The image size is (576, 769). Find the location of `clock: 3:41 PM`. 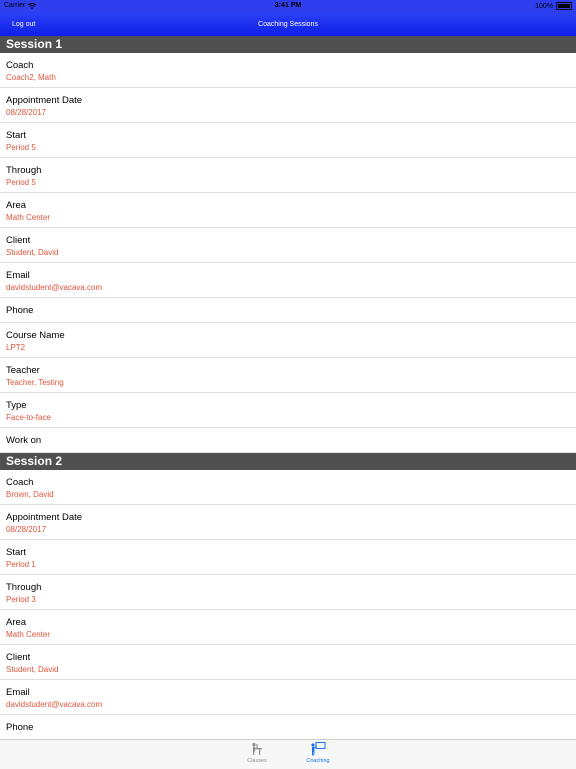

clock: 3:41 PM is located at coordinates (288, 5).